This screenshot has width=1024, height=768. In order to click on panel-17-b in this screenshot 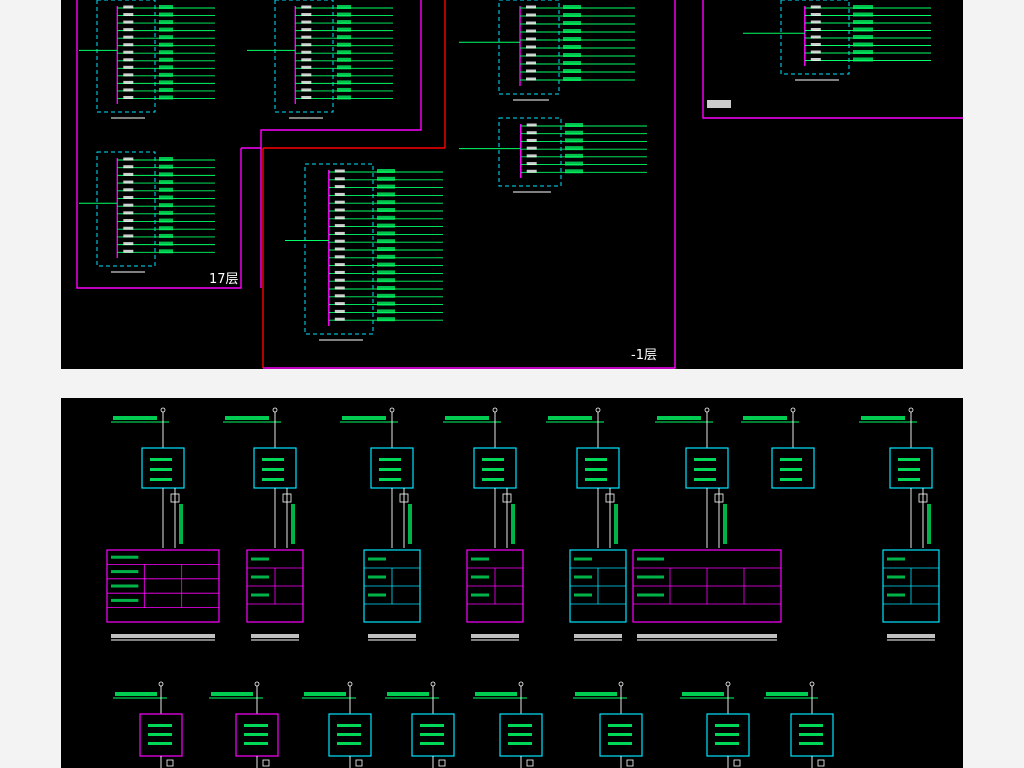, I will do `click(320, 59)`.